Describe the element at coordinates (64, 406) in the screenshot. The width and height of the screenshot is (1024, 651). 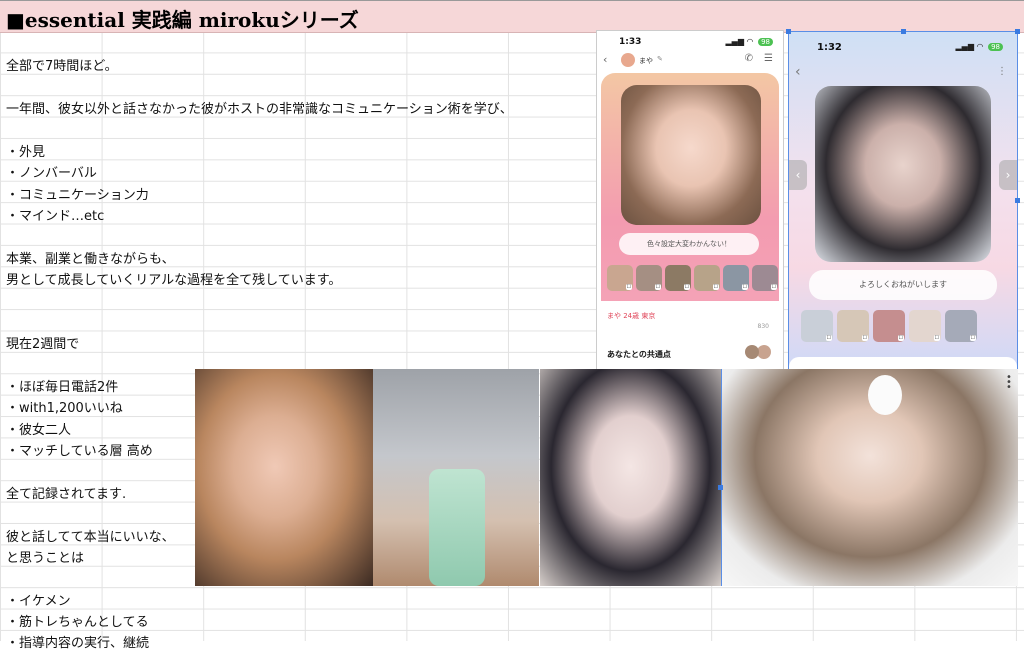
I see `text-cell: ・with1,200いいね` at that location.